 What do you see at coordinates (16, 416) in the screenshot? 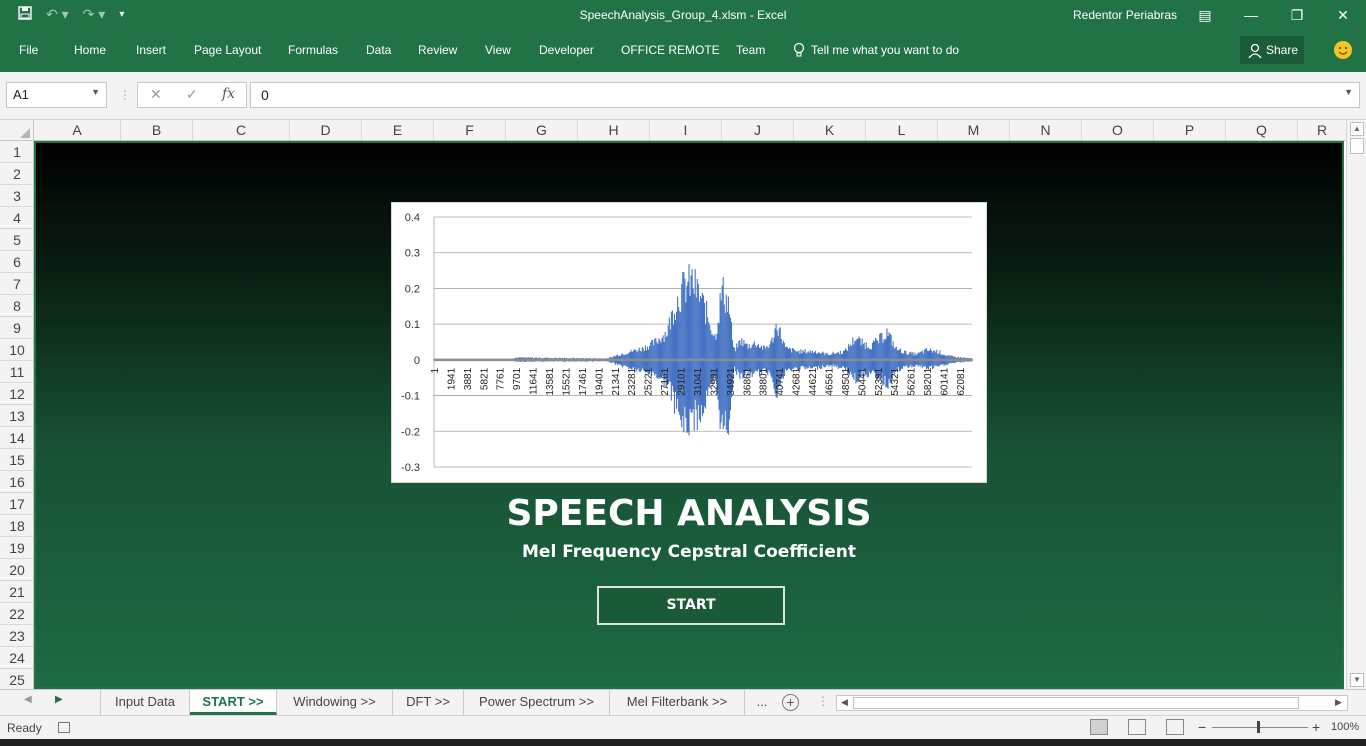
I see `row-header: 13` at bounding box center [16, 416].